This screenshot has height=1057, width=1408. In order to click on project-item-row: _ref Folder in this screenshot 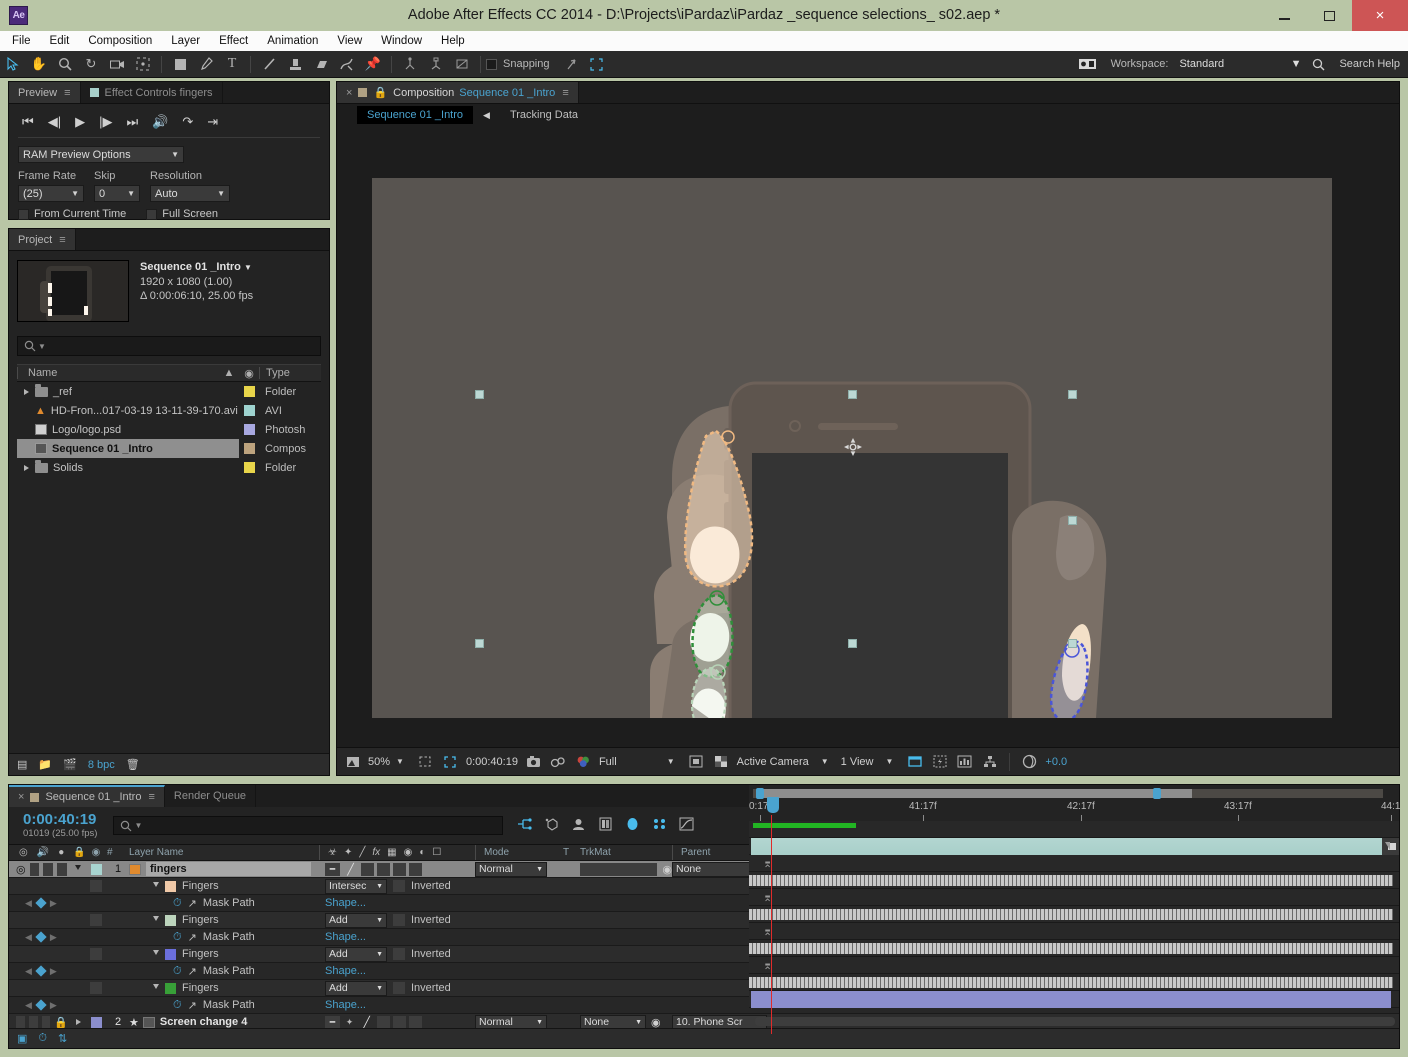, I will do `click(169, 391)`.